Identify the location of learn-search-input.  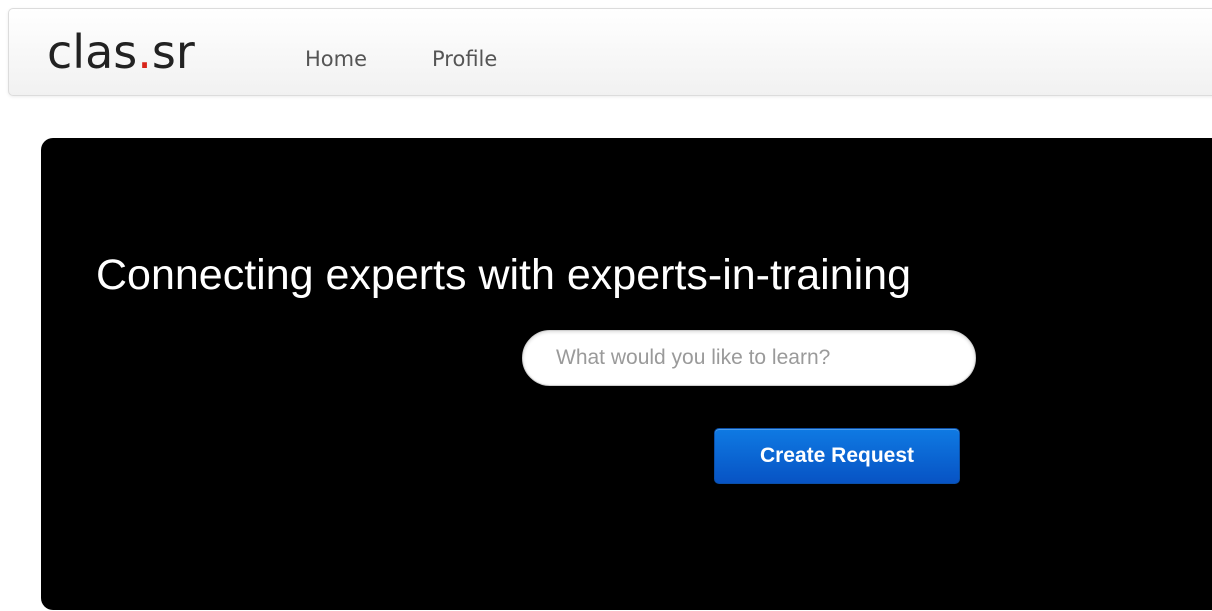
(749, 358).